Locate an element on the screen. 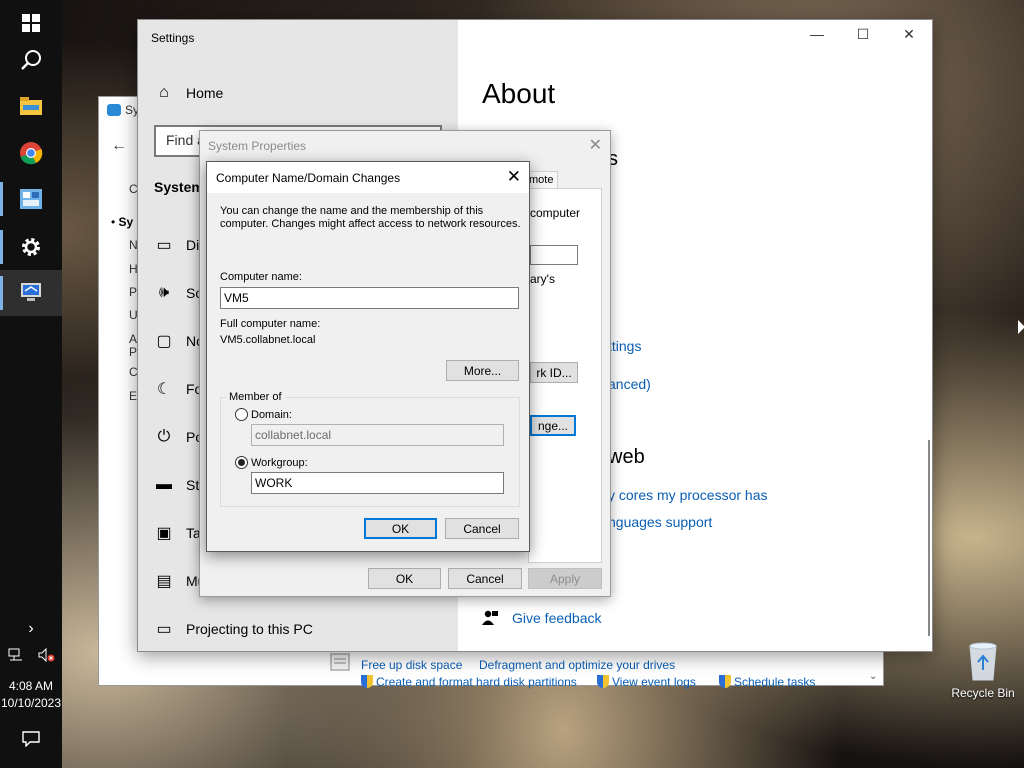  nav-home: ⌂ Home is located at coordinates (188, 93).